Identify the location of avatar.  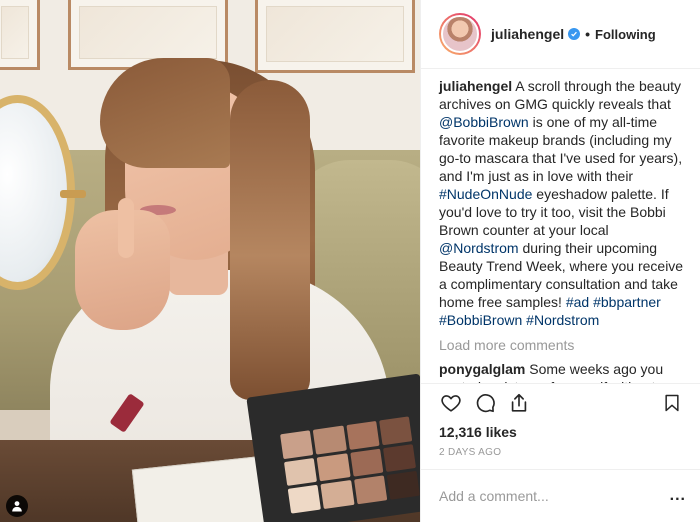
(460, 34).